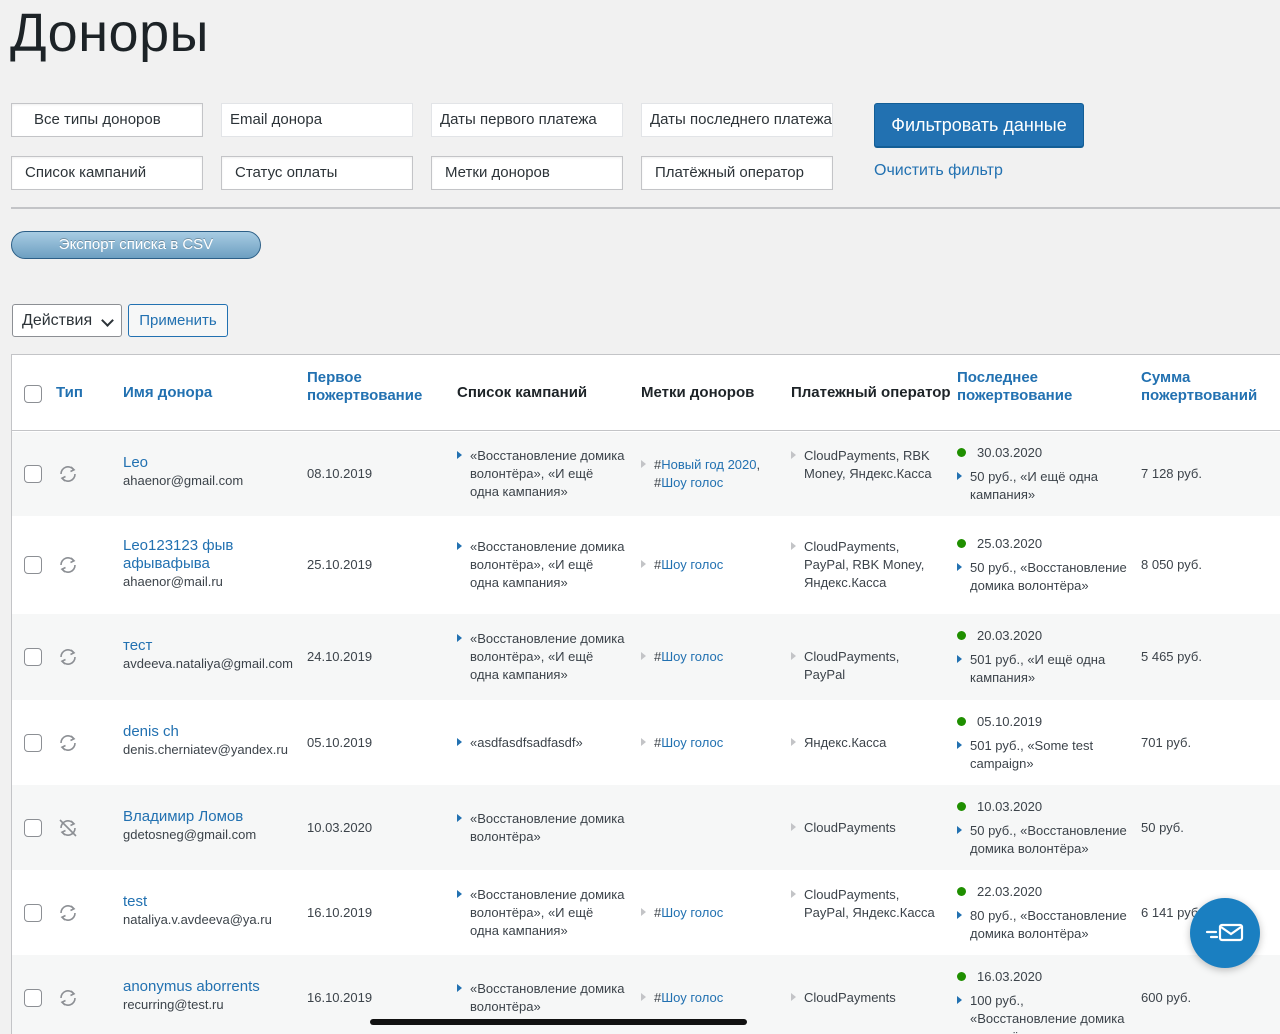 The height and width of the screenshot is (1034, 1280). Describe the element at coordinates (205, 749) in the screenshot. I see `donor-email: denis.cherniatev@yandex.ru` at that location.